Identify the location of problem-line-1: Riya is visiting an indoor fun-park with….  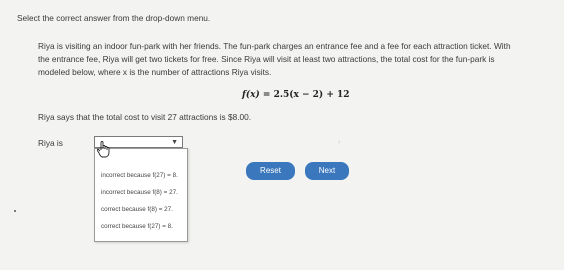
(274, 46).